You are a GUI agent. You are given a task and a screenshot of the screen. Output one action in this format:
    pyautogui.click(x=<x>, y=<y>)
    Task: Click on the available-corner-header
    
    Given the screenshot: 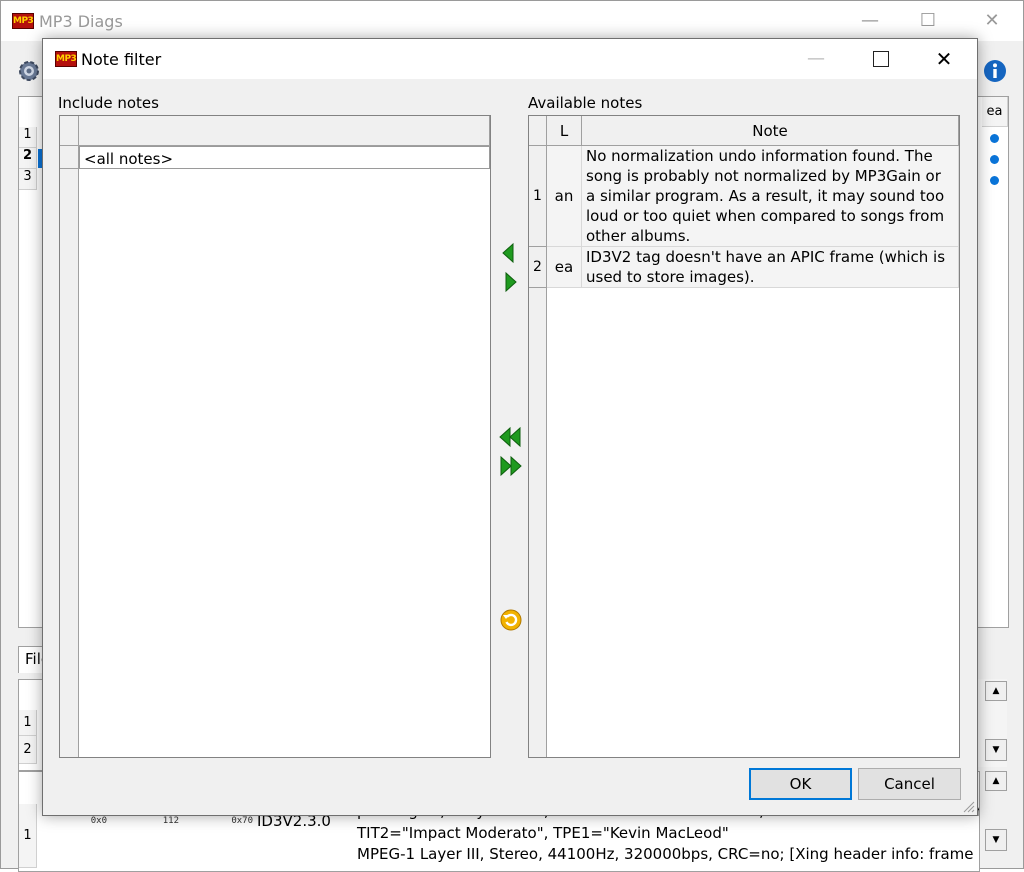 What is the action you would take?
    pyautogui.click(x=538, y=131)
    